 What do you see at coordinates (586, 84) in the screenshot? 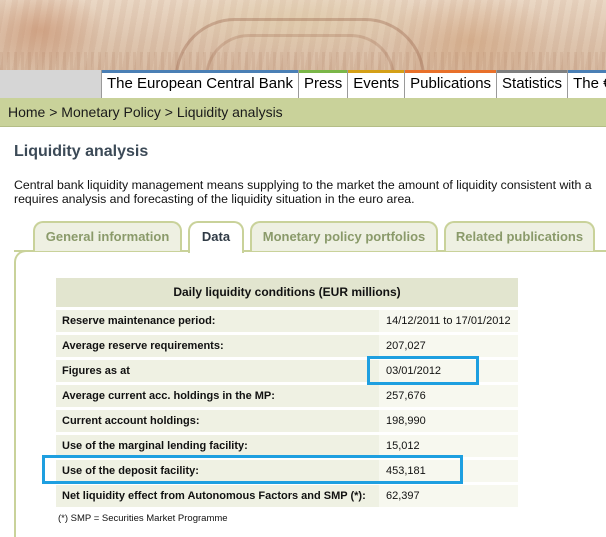
I see `nav-item-euro: The €u` at bounding box center [586, 84].